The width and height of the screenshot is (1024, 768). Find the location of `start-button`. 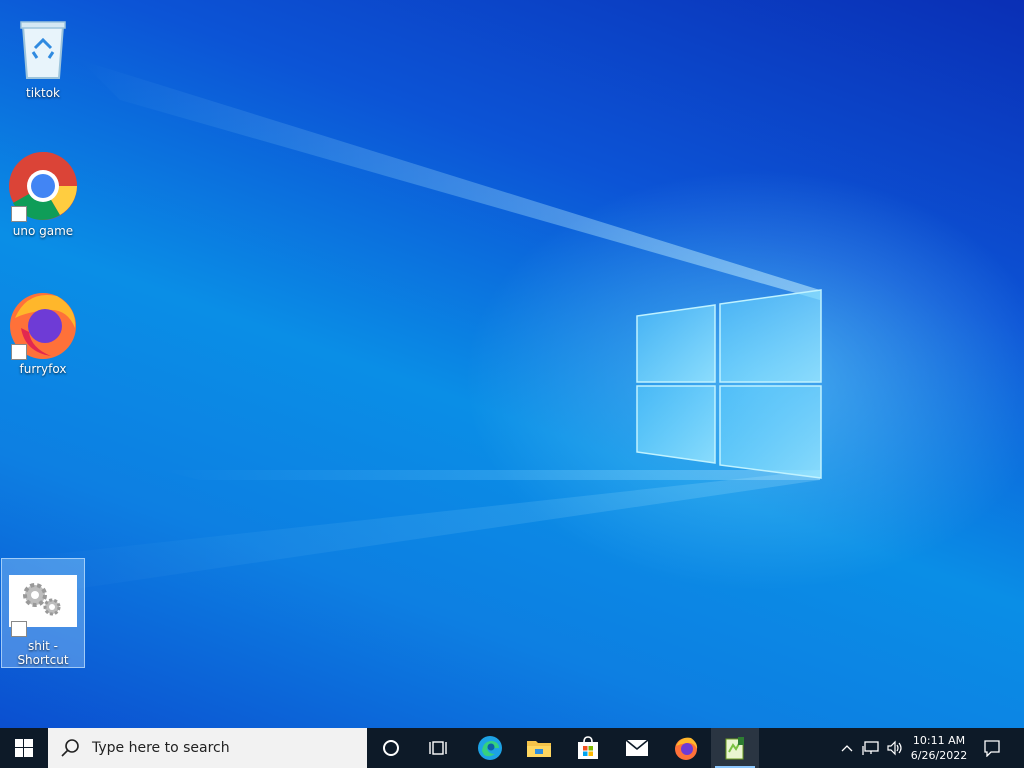

start-button is located at coordinates (24, 748).